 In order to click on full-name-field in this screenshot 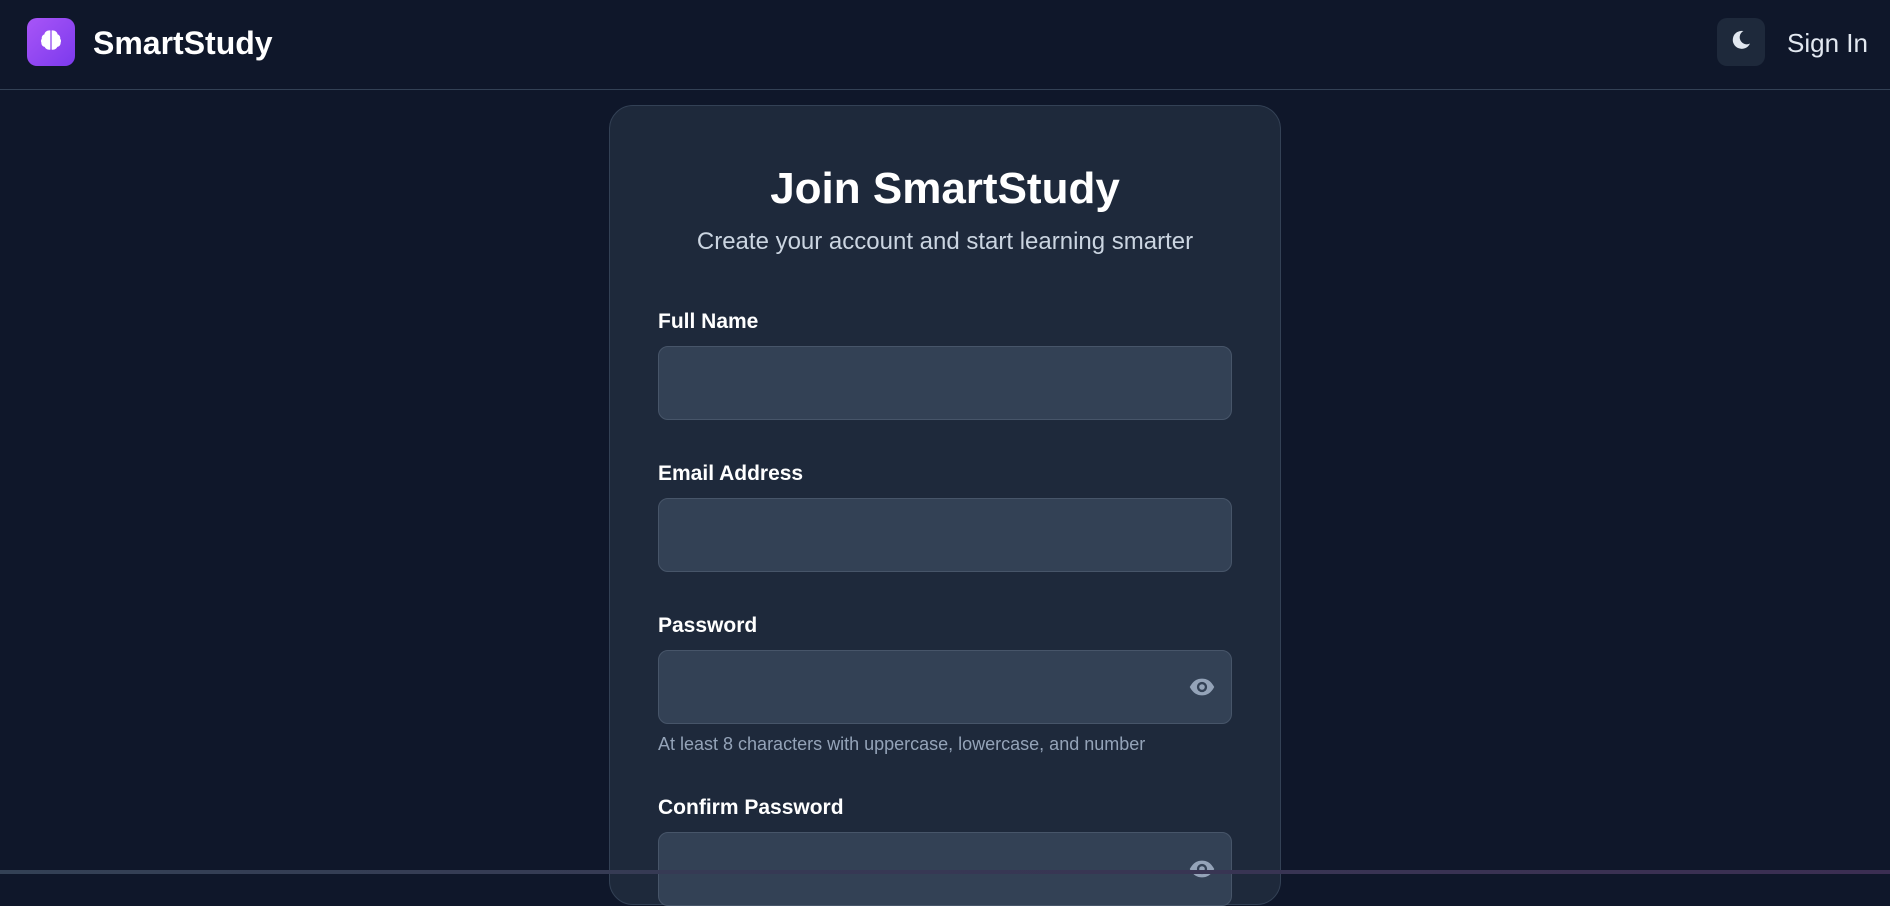, I will do `click(945, 383)`.